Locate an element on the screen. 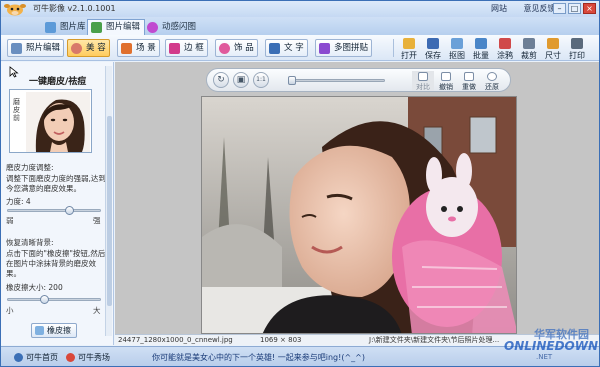 The image size is (600, 367). effect-preview: 磨皮前 is located at coordinates (50, 121).